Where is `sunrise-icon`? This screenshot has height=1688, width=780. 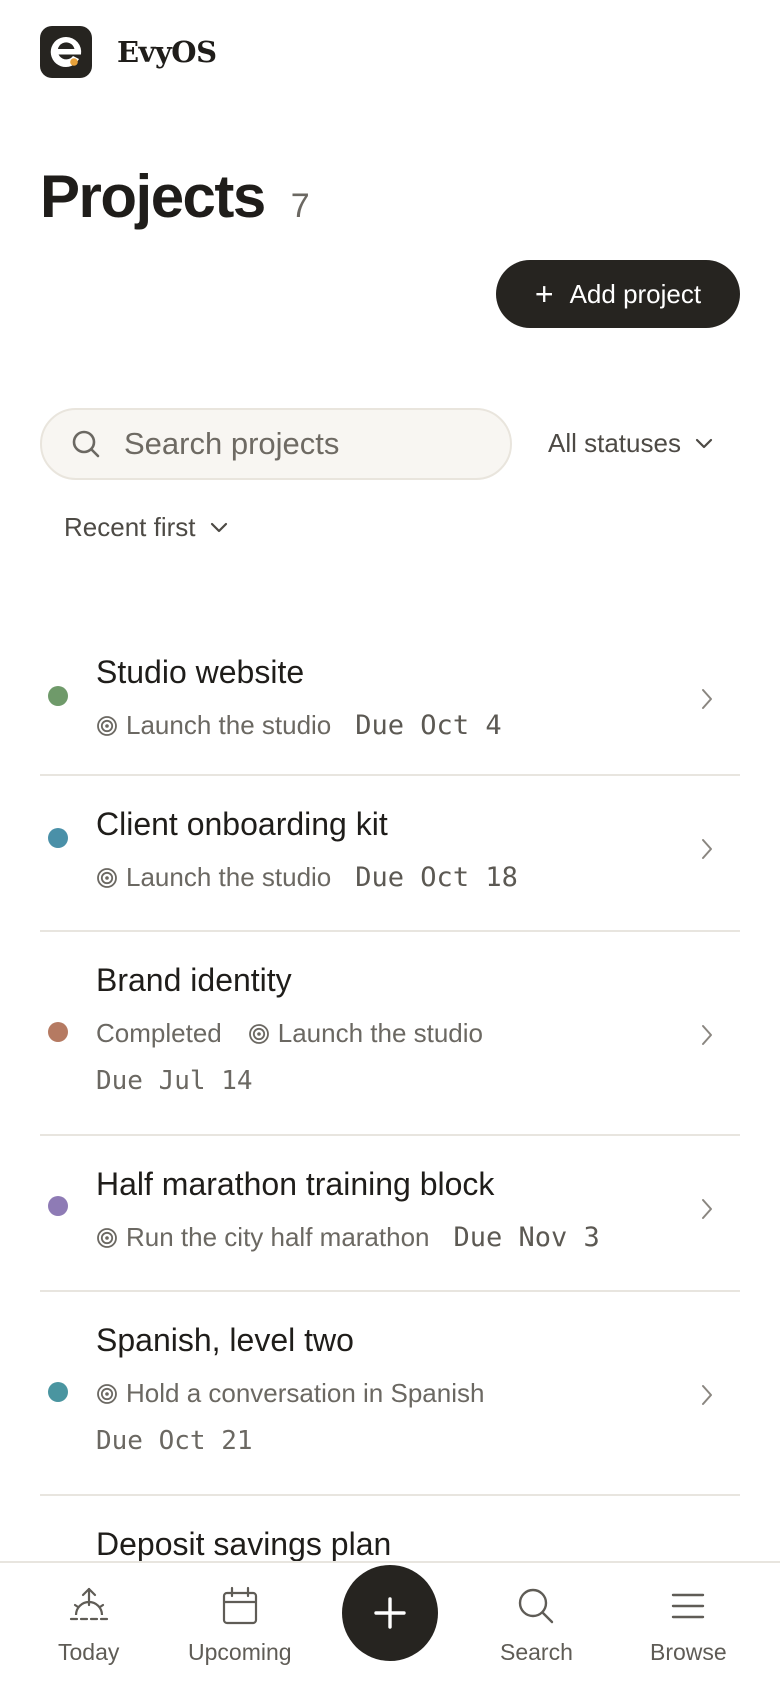 sunrise-icon is located at coordinates (88, 1604).